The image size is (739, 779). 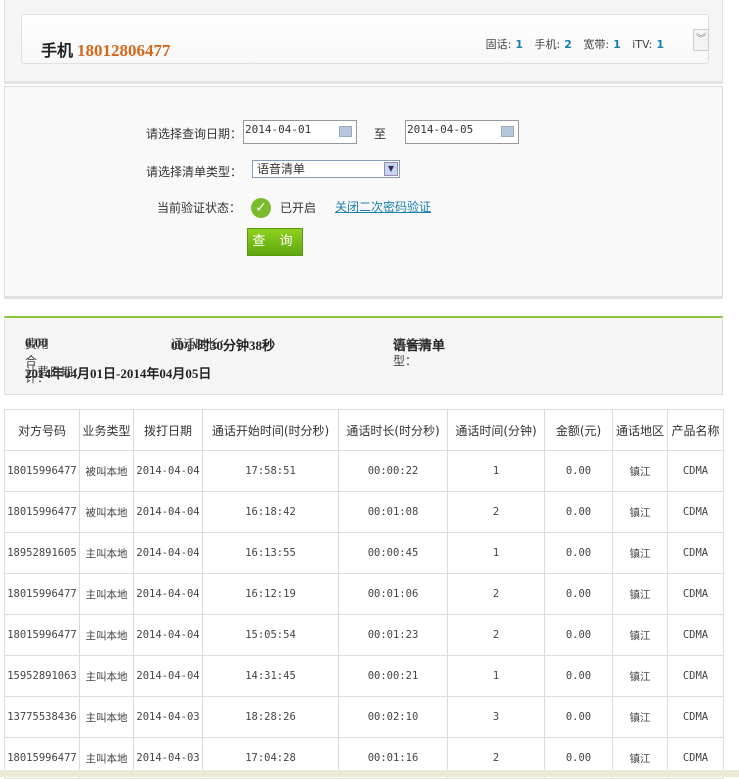 I want to click on table-cell: 00:00:22, so click(x=393, y=471).